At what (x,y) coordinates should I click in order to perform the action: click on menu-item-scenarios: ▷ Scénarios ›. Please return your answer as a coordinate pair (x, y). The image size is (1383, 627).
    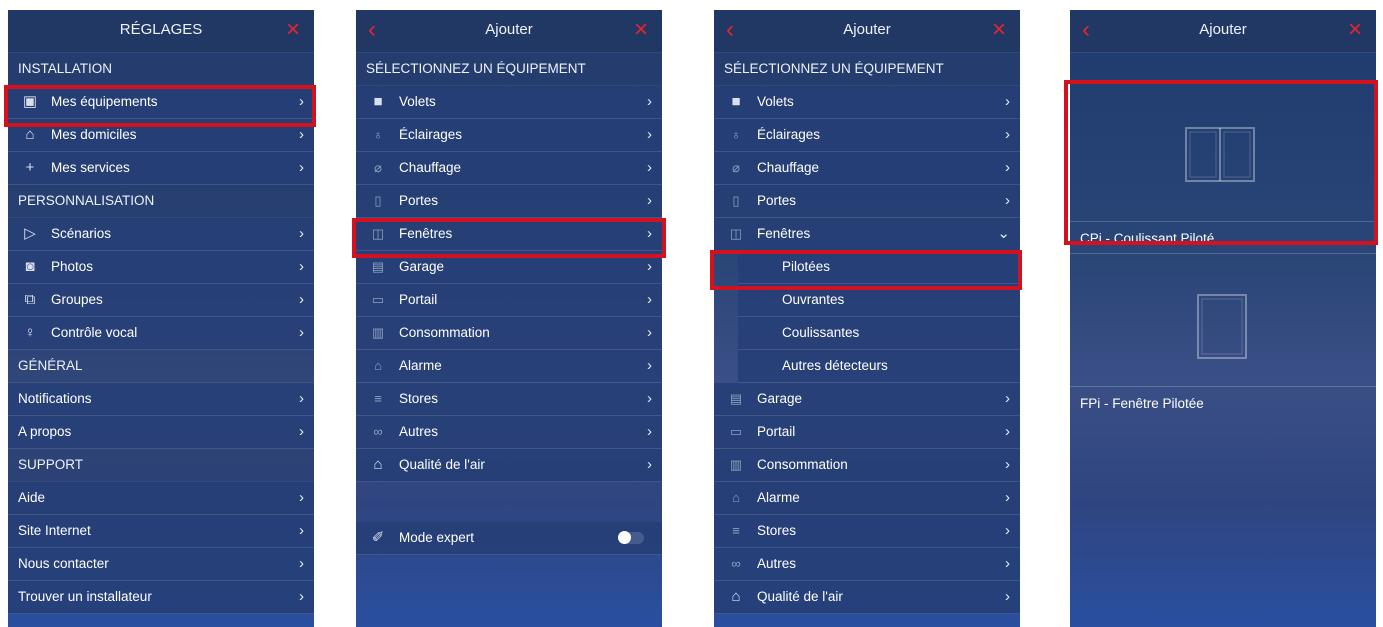
    Looking at the image, I should click on (161, 234).